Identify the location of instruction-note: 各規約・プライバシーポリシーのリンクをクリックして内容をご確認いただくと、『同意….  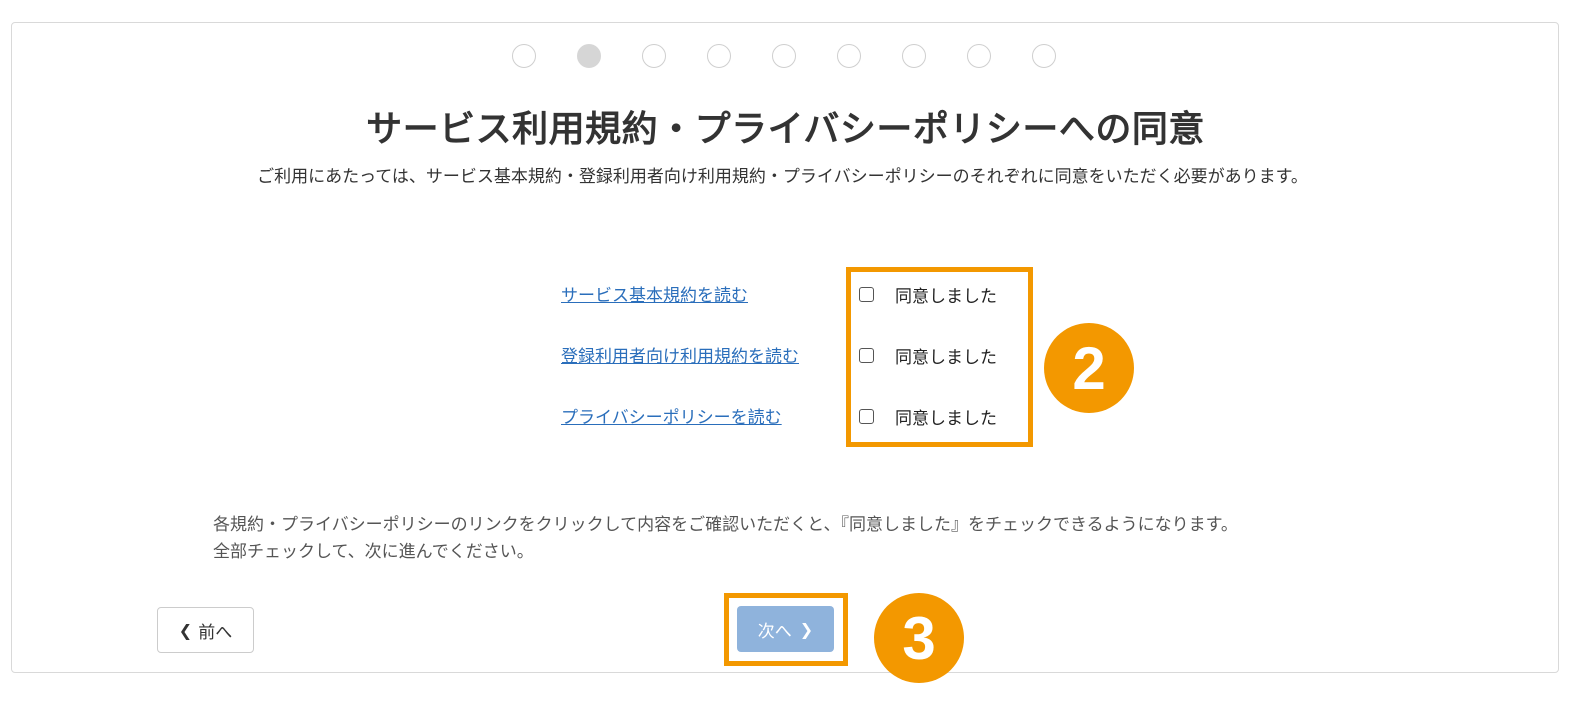
(725, 539).